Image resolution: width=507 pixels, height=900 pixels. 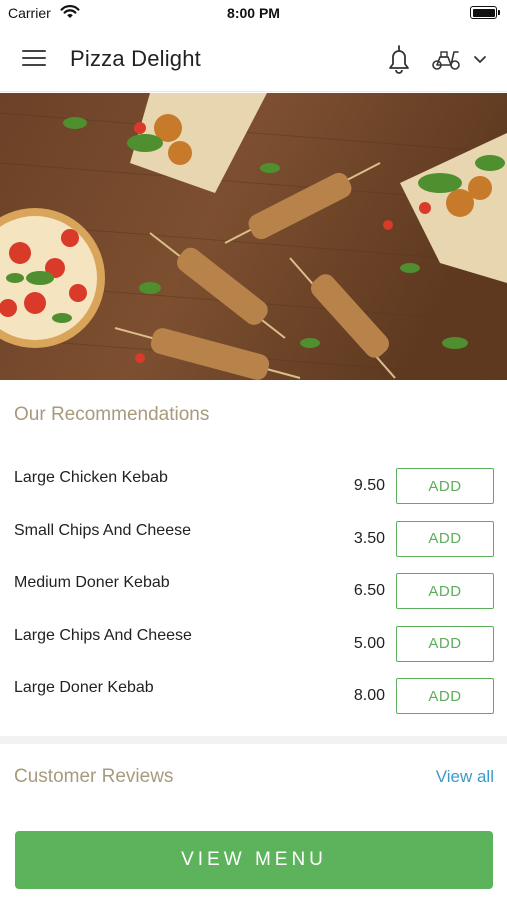 I want to click on bell-icon, so click(x=399, y=59).